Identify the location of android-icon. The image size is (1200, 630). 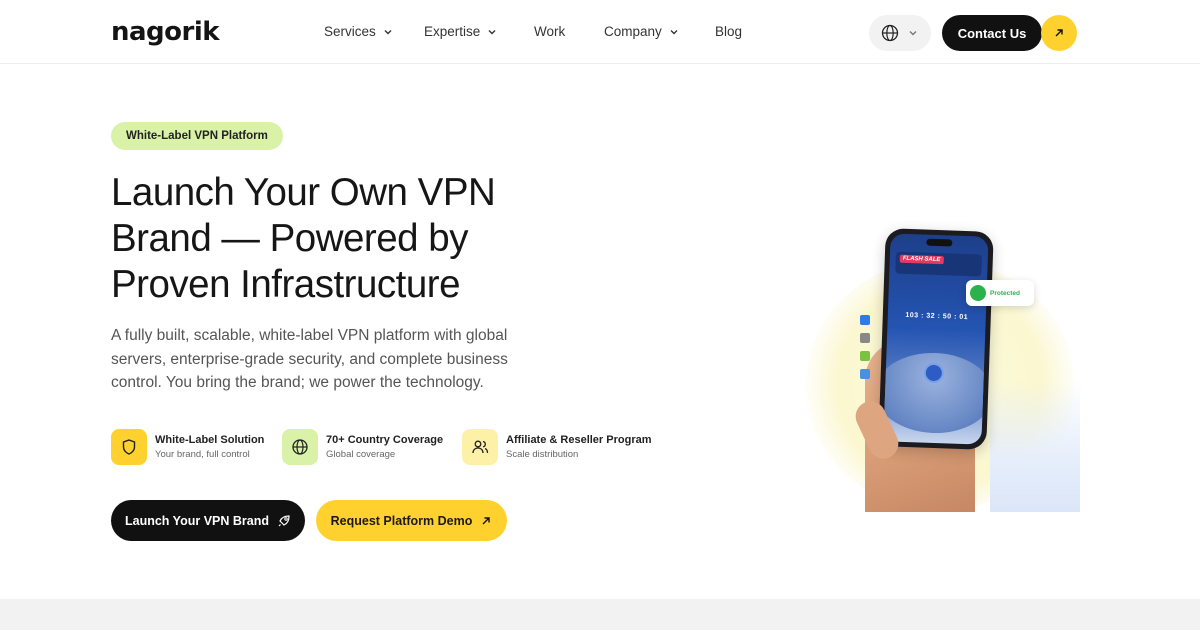
(865, 356).